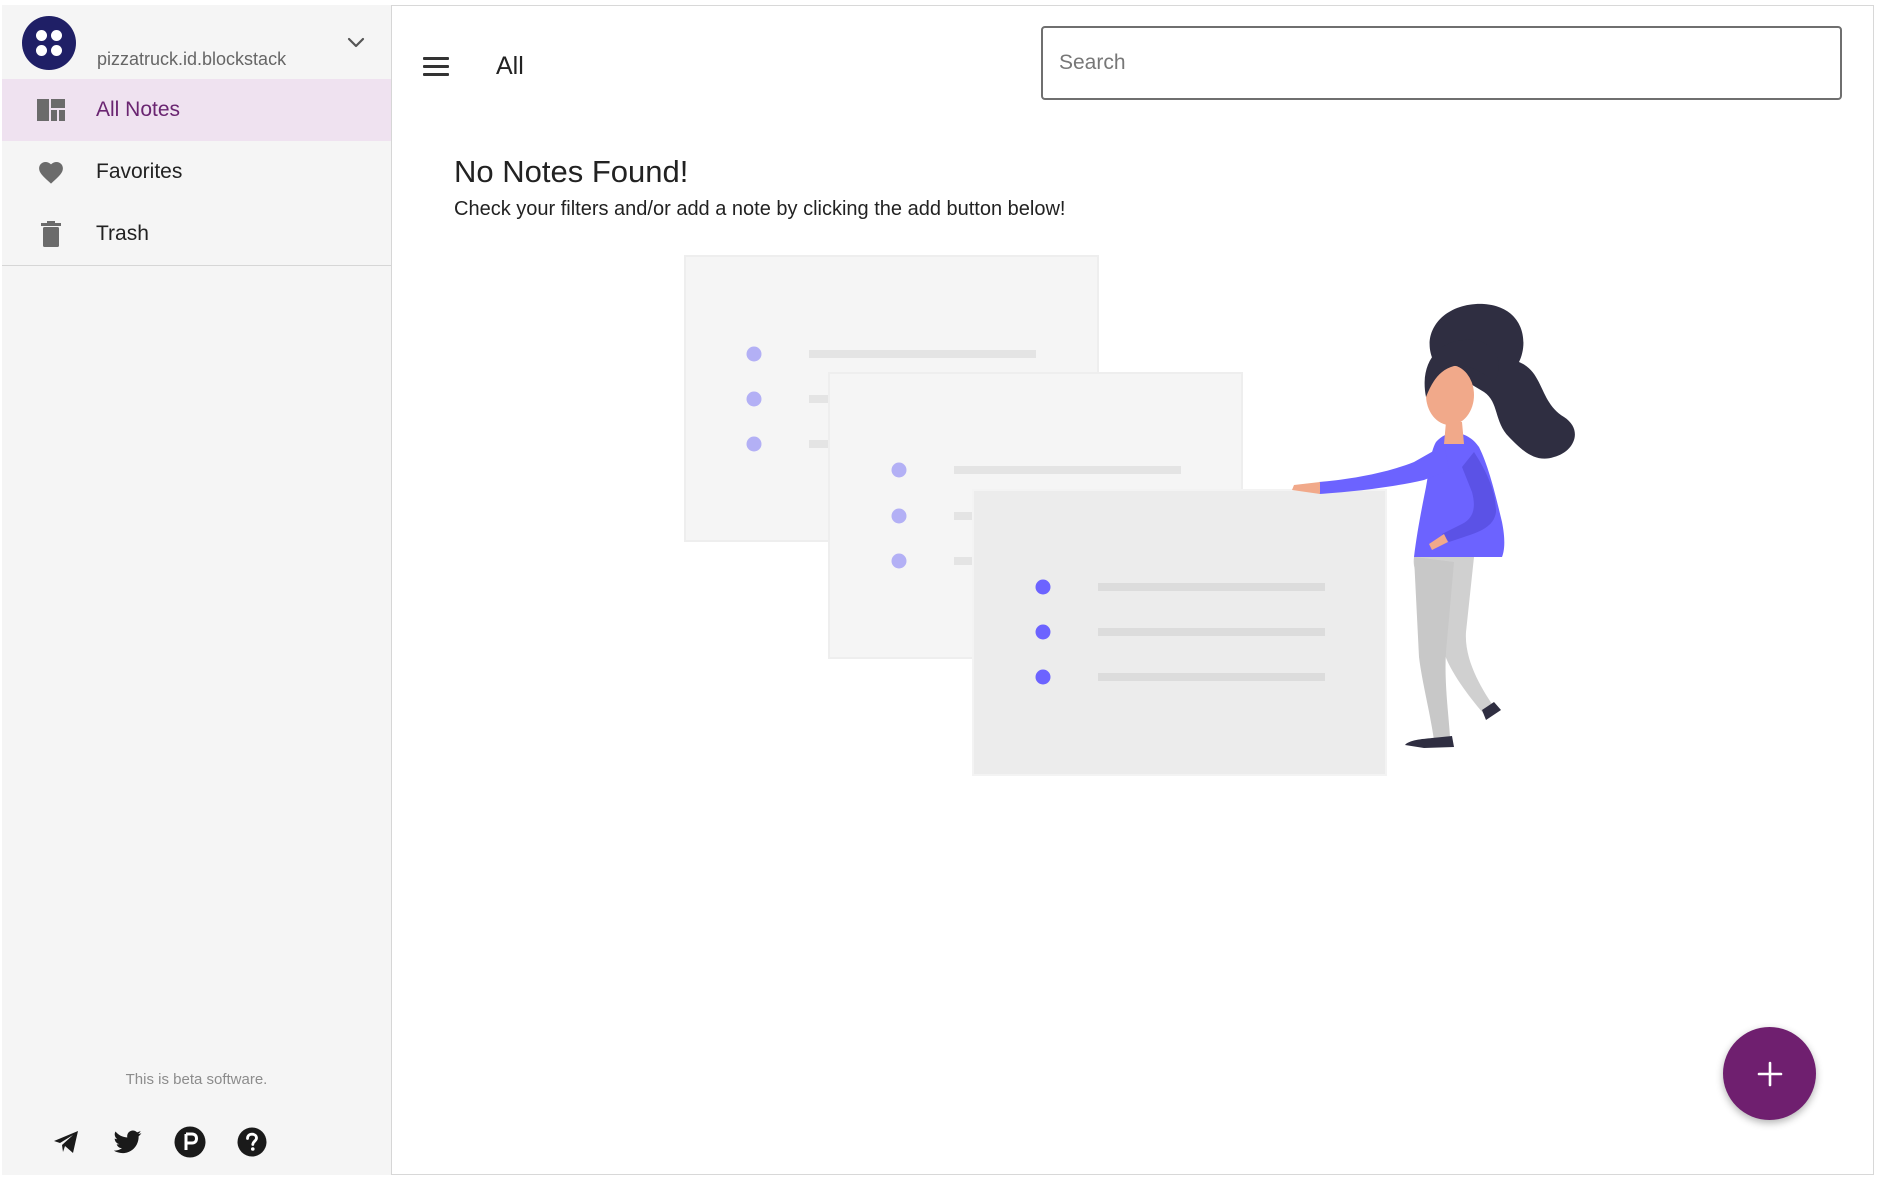 This screenshot has height=1180, width=1882. I want to click on search-input, so click(1441, 63).